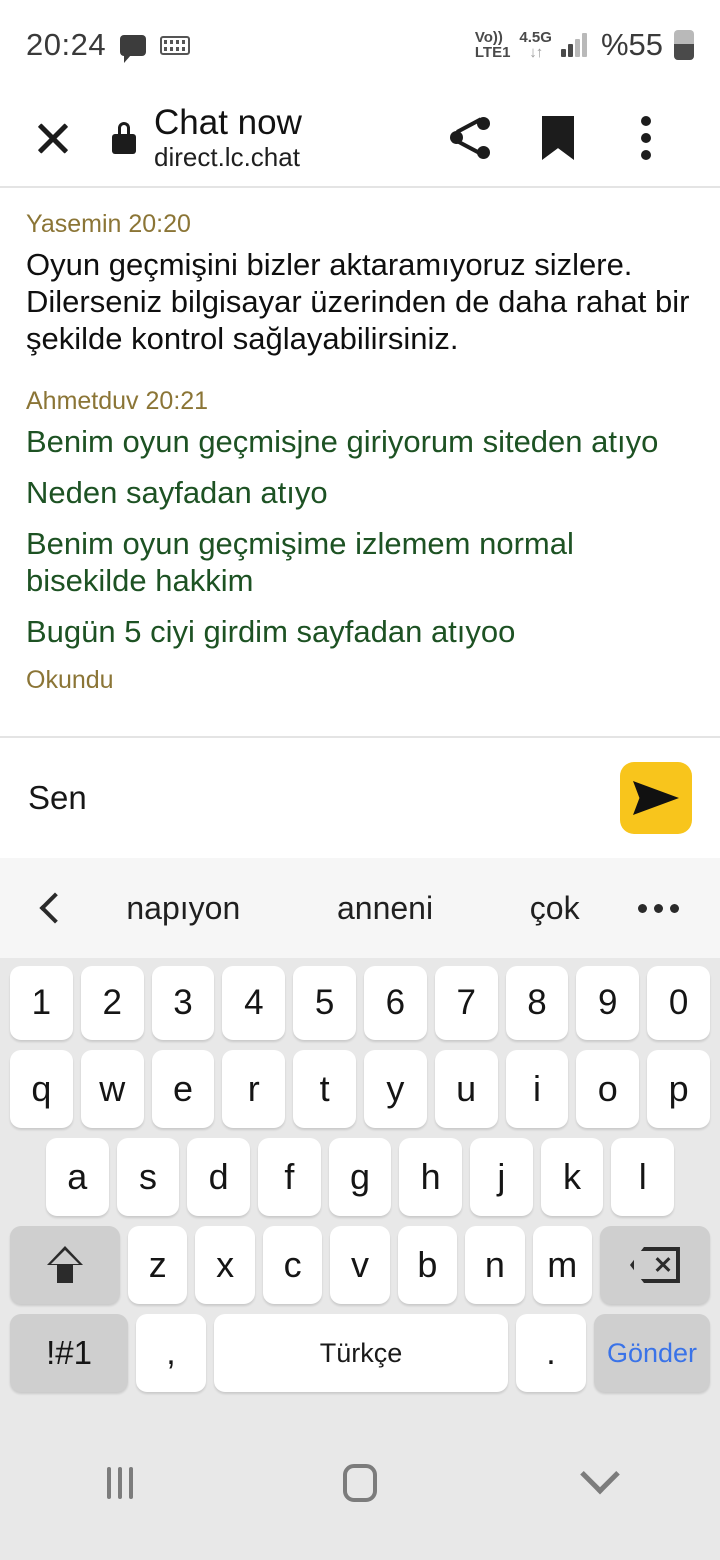  What do you see at coordinates (573, 45) in the screenshot?
I see `signal-bars-icon` at bounding box center [573, 45].